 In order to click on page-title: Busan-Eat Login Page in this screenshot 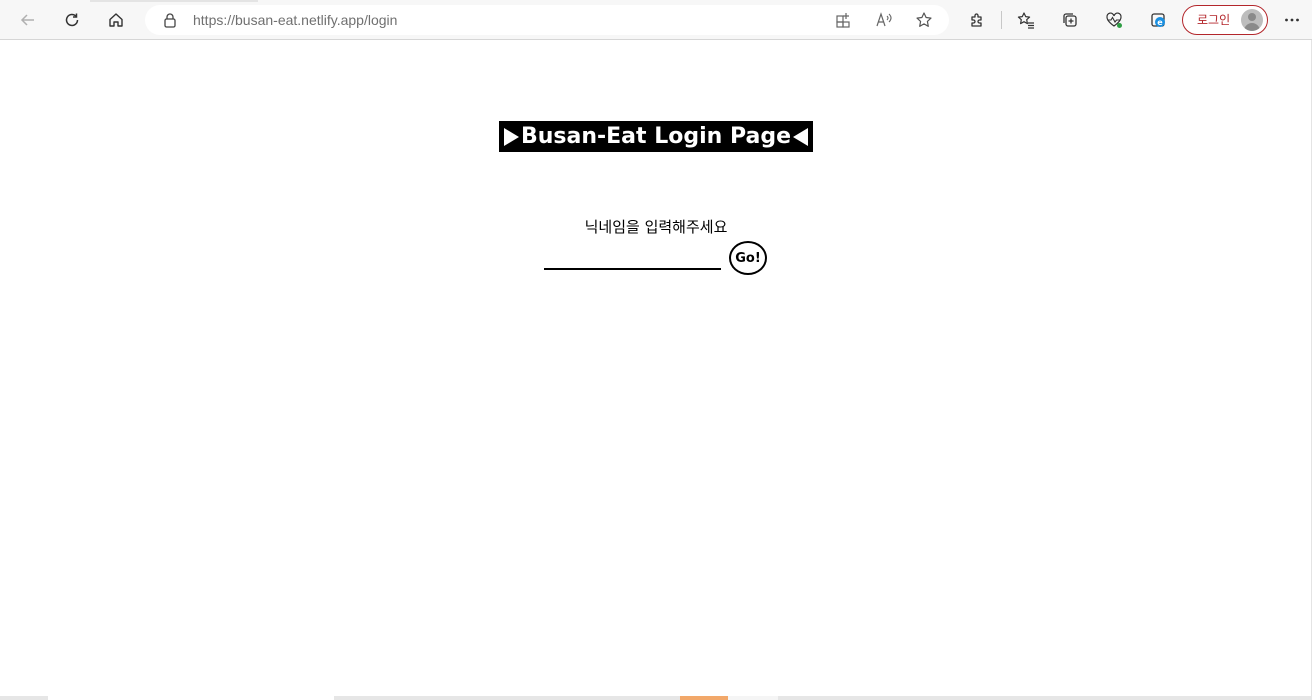, I will do `click(656, 136)`.